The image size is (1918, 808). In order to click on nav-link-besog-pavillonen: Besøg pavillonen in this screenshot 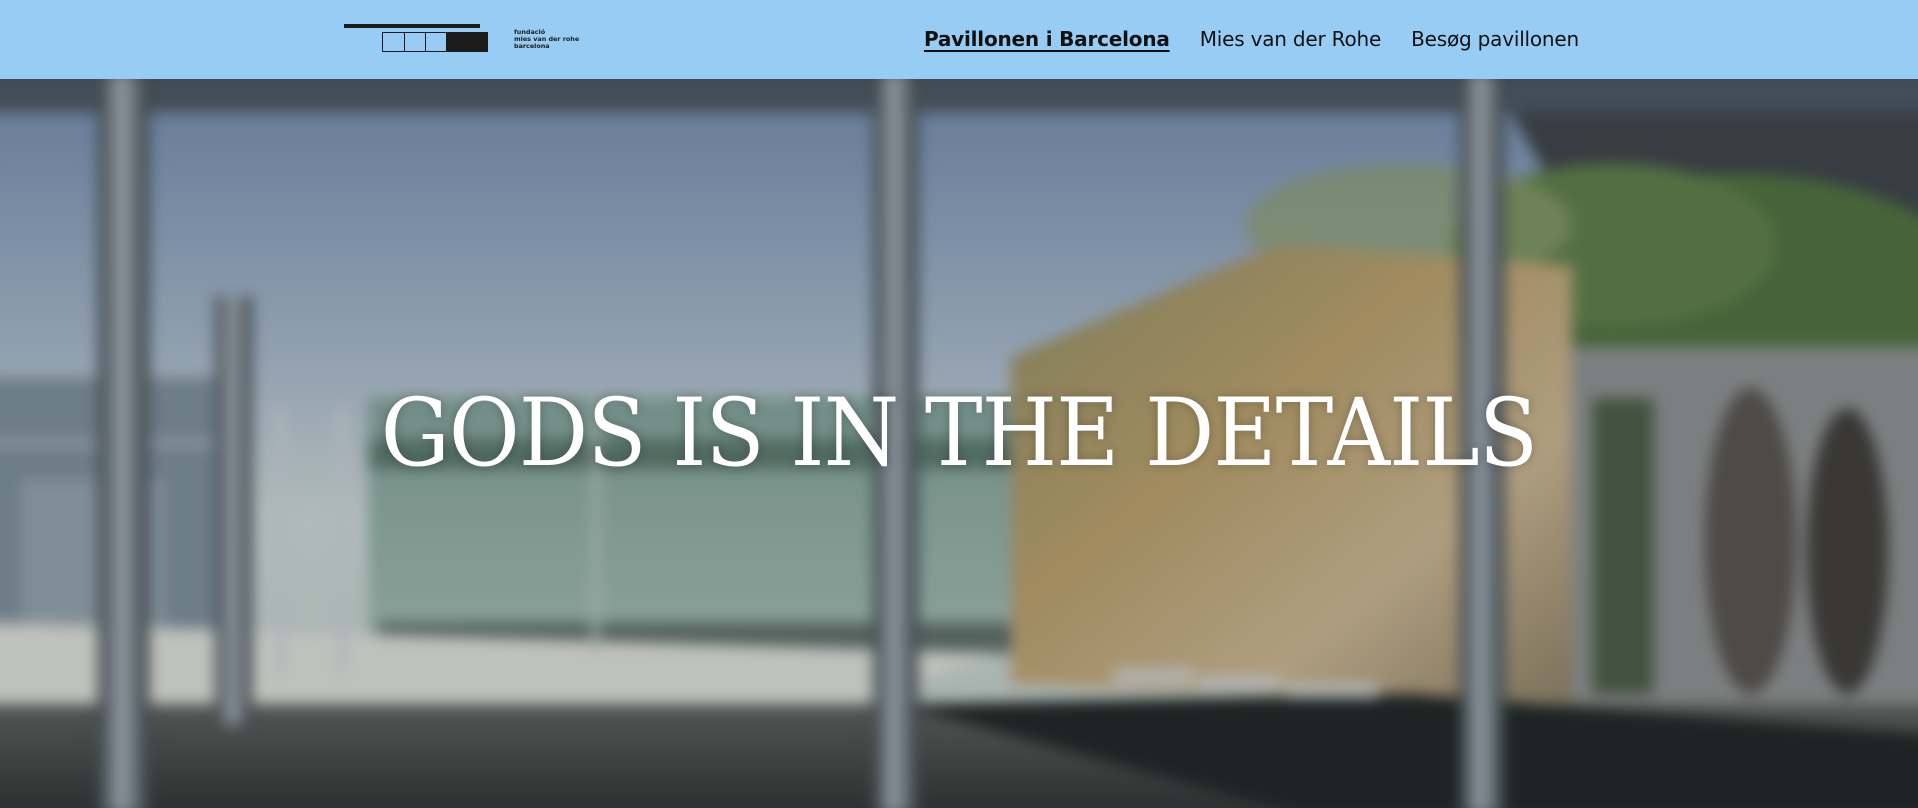, I will do `click(1495, 39)`.